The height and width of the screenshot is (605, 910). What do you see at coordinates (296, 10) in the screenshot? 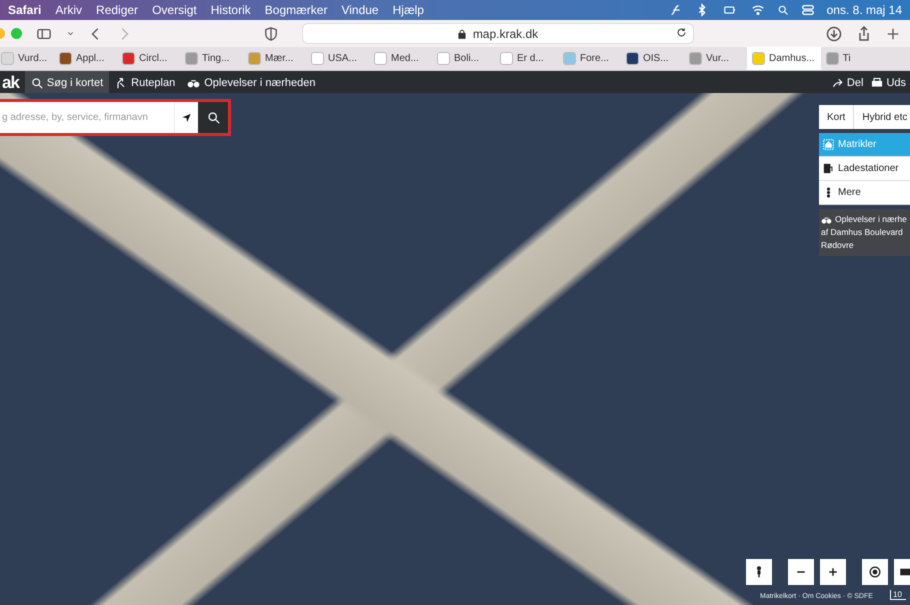
I see `menu-item: Bogmærker` at bounding box center [296, 10].